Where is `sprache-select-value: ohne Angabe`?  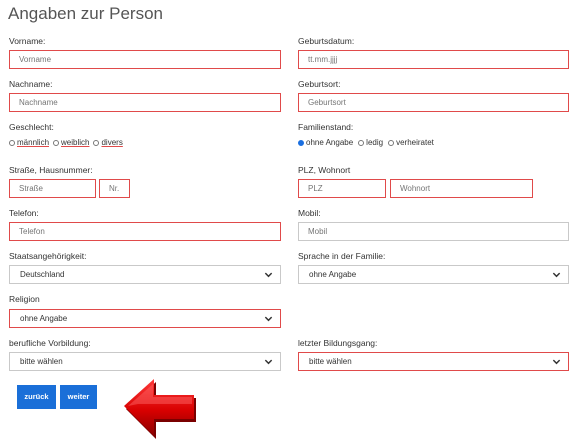 sprache-select-value: ohne Angabe is located at coordinates (333, 274).